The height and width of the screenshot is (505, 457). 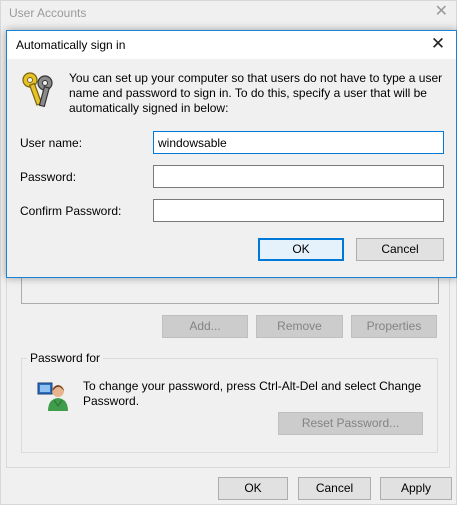 What do you see at coordinates (48, 177) in the screenshot?
I see `password-label: Password:` at bounding box center [48, 177].